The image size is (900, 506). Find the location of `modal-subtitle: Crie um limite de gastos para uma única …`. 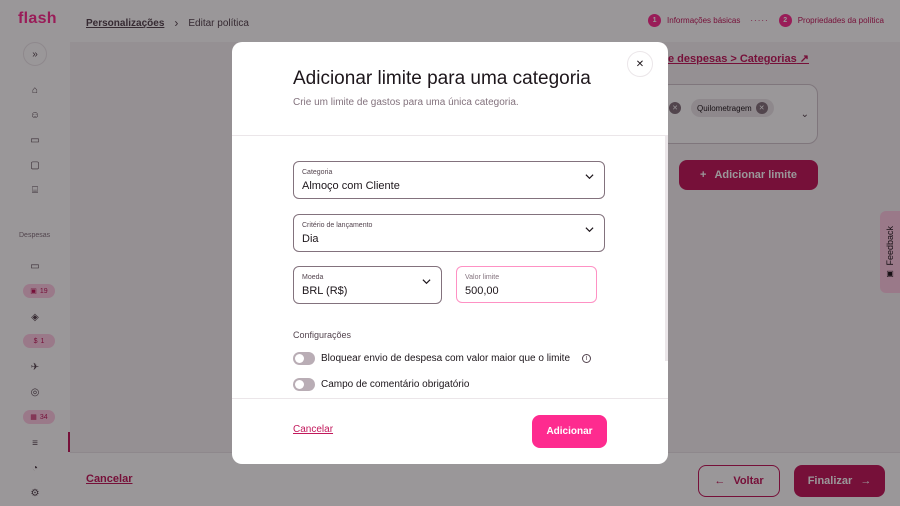

modal-subtitle: Crie um limite de gastos para uma única … is located at coordinates (406, 102).